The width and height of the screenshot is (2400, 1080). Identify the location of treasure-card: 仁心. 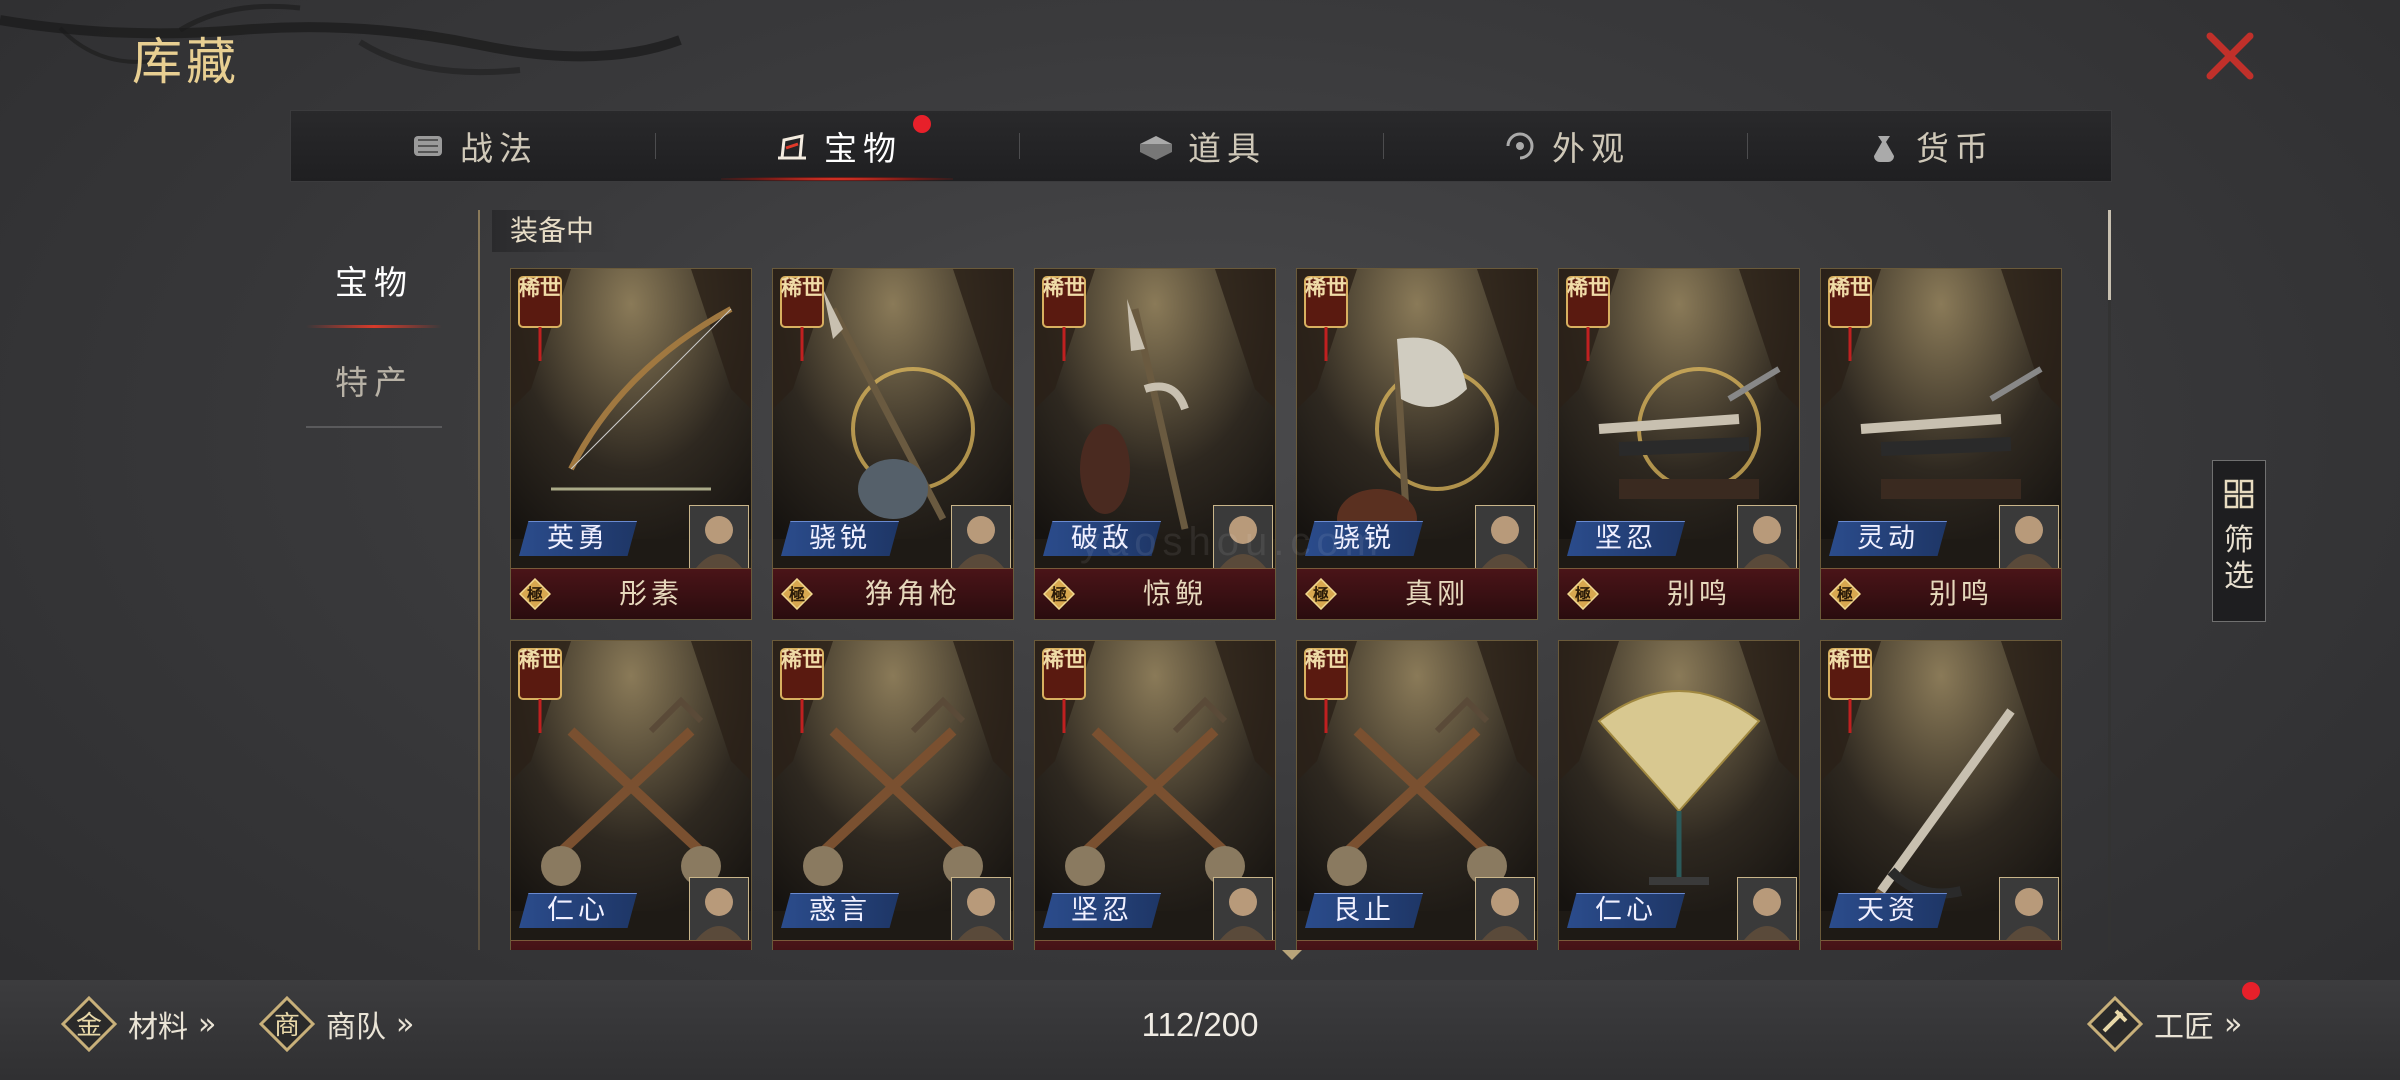
(1679, 795).